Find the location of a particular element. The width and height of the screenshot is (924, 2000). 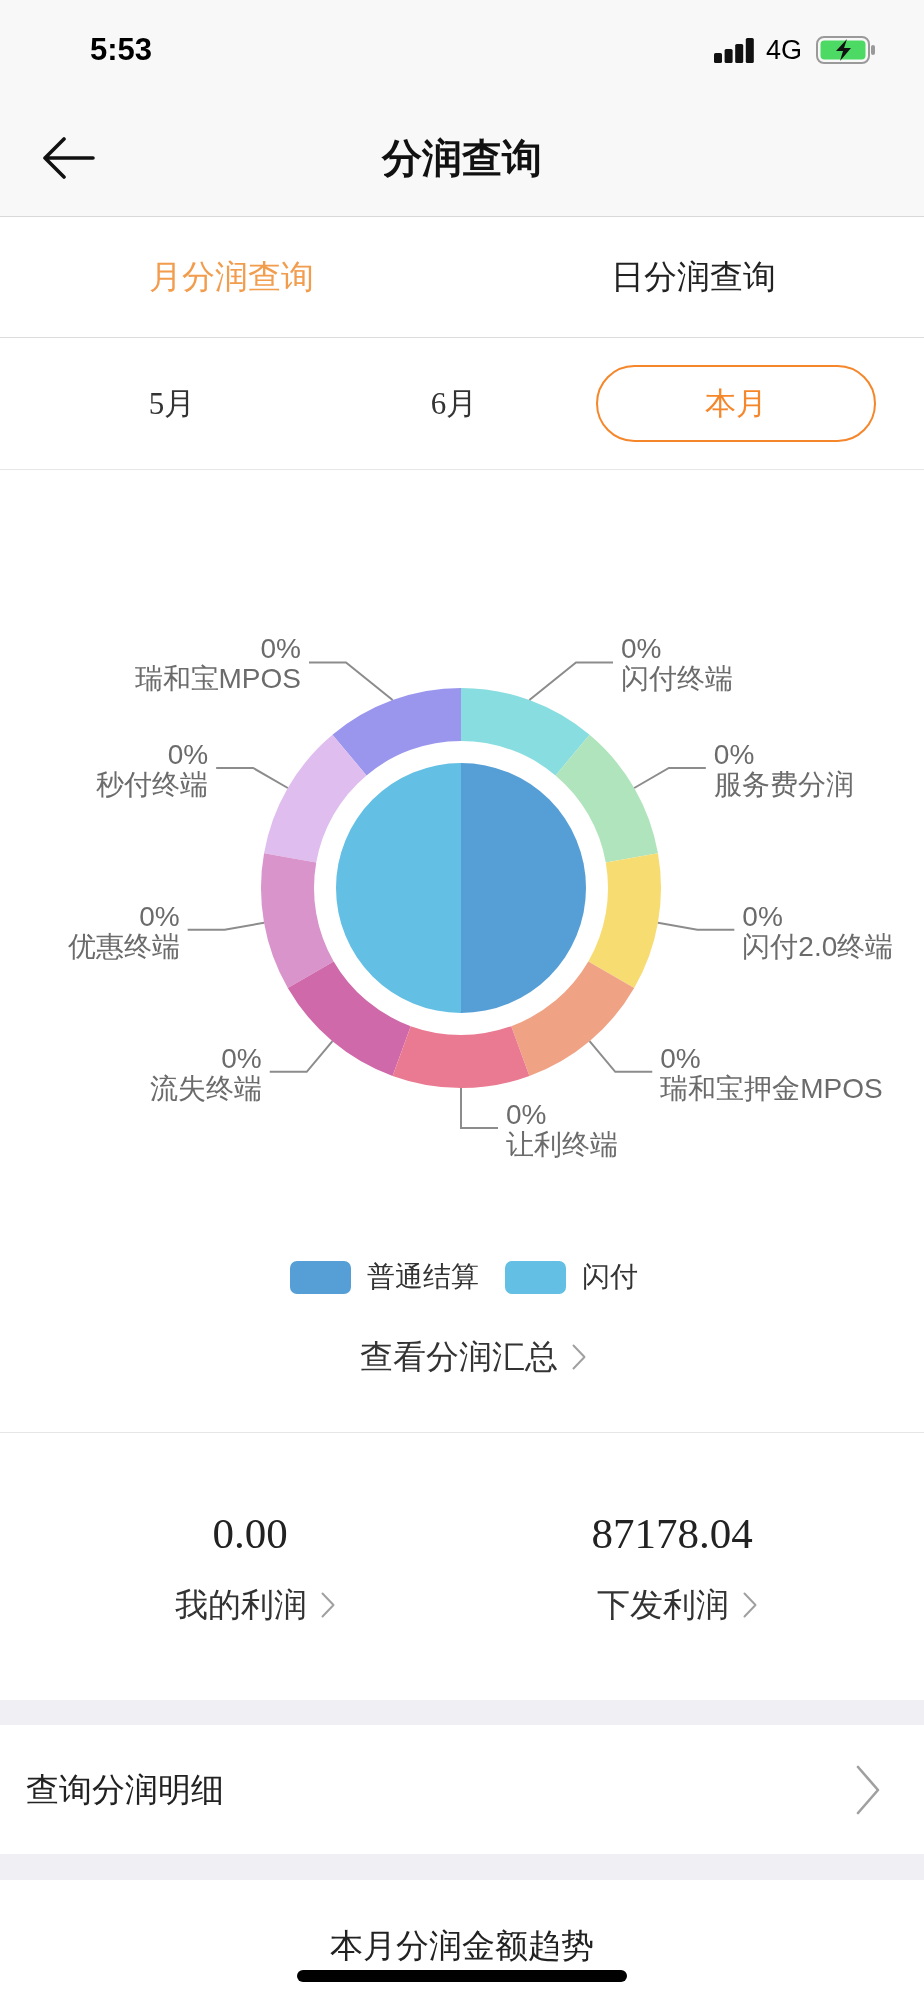

segment-label: 优惠终端 is located at coordinates (123, 946).